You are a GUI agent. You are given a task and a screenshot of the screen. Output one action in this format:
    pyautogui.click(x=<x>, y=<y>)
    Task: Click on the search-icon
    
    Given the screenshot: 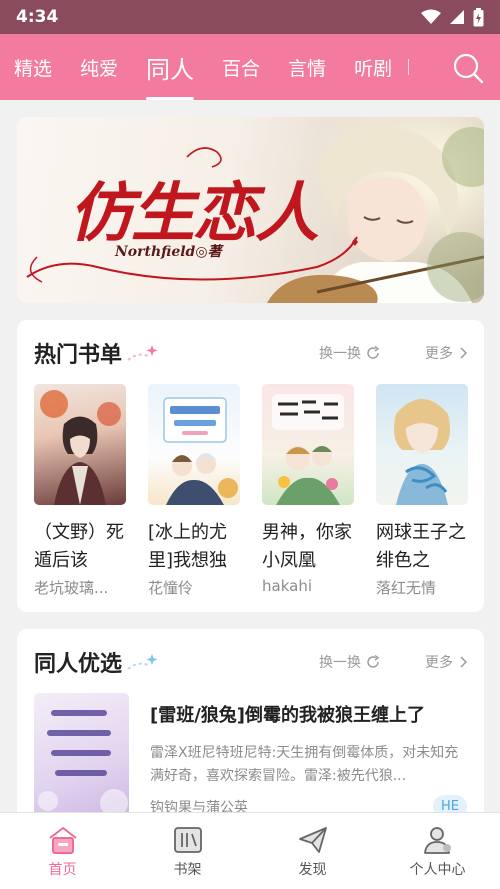 What is the action you would take?
    pyautogui.click(x=468, y=68)
    